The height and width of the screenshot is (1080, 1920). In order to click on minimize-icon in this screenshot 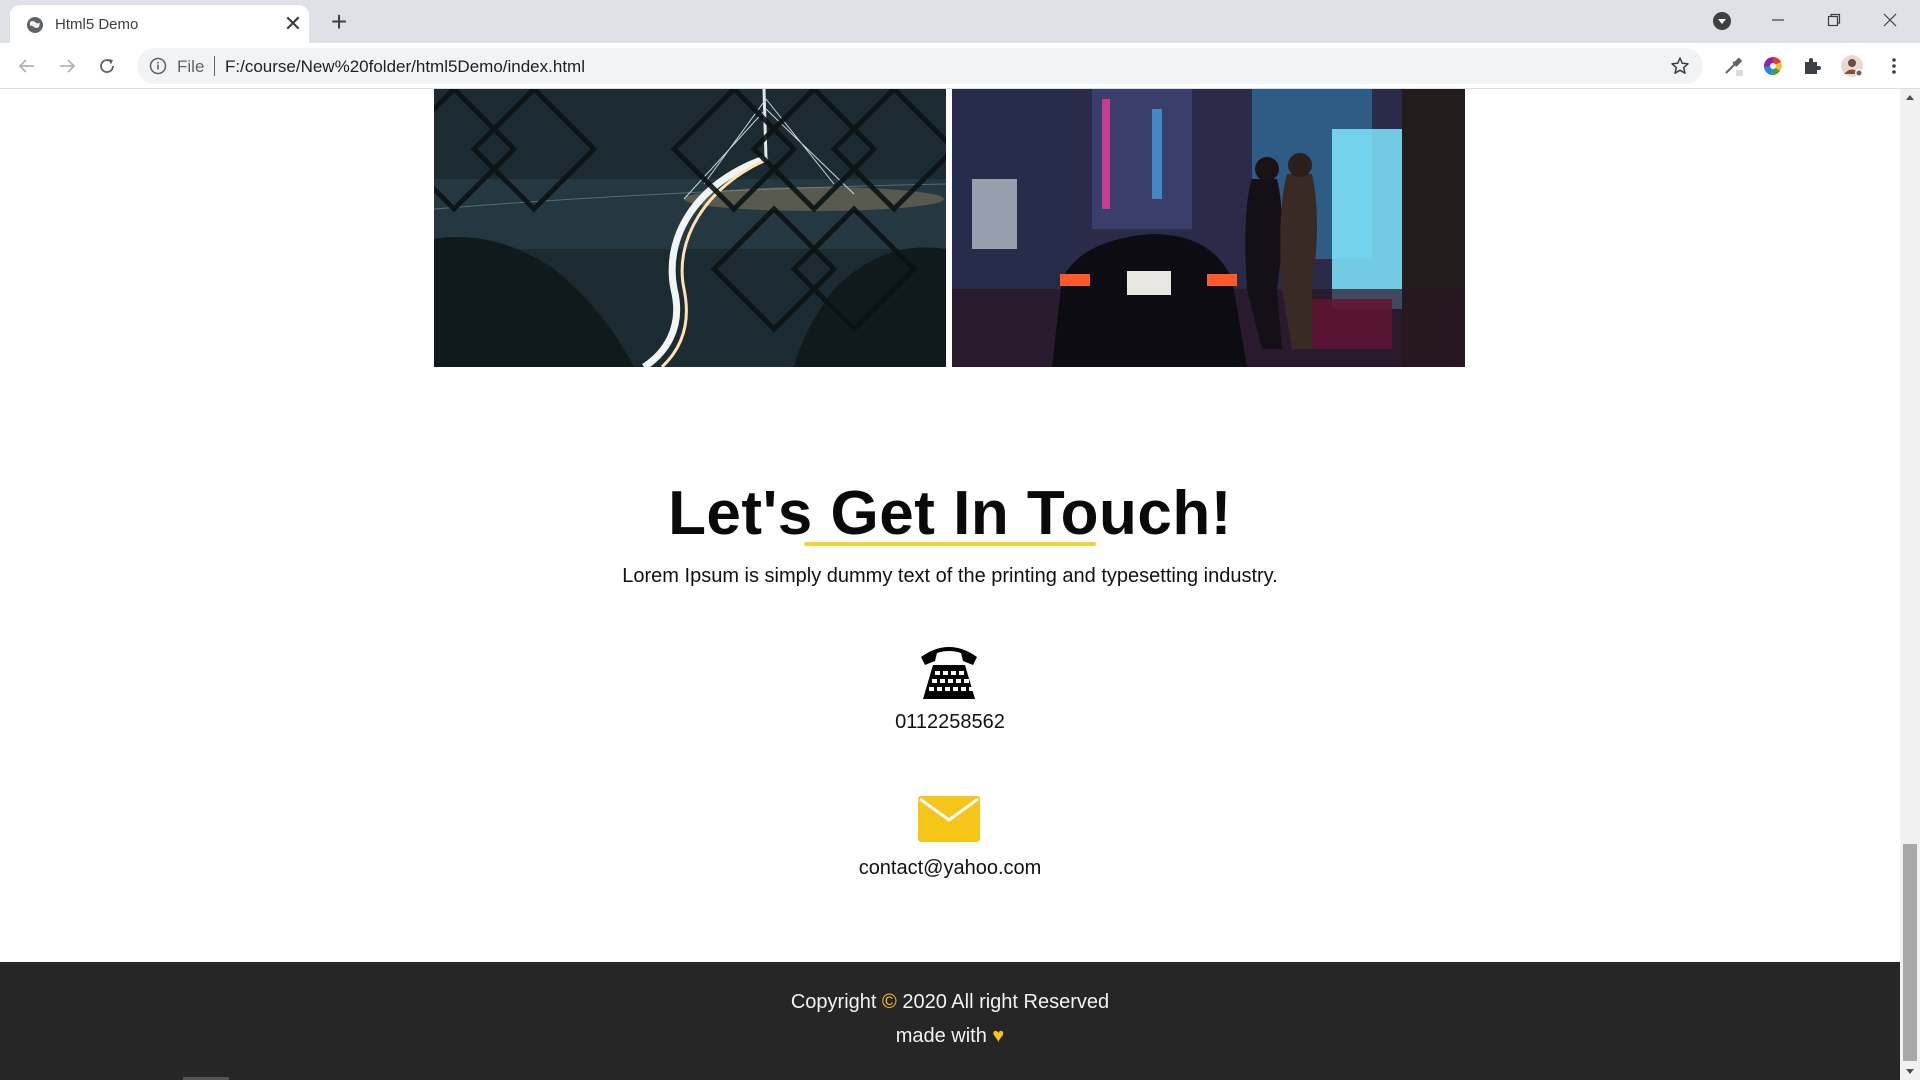, I will do `click(1778, 20)`.